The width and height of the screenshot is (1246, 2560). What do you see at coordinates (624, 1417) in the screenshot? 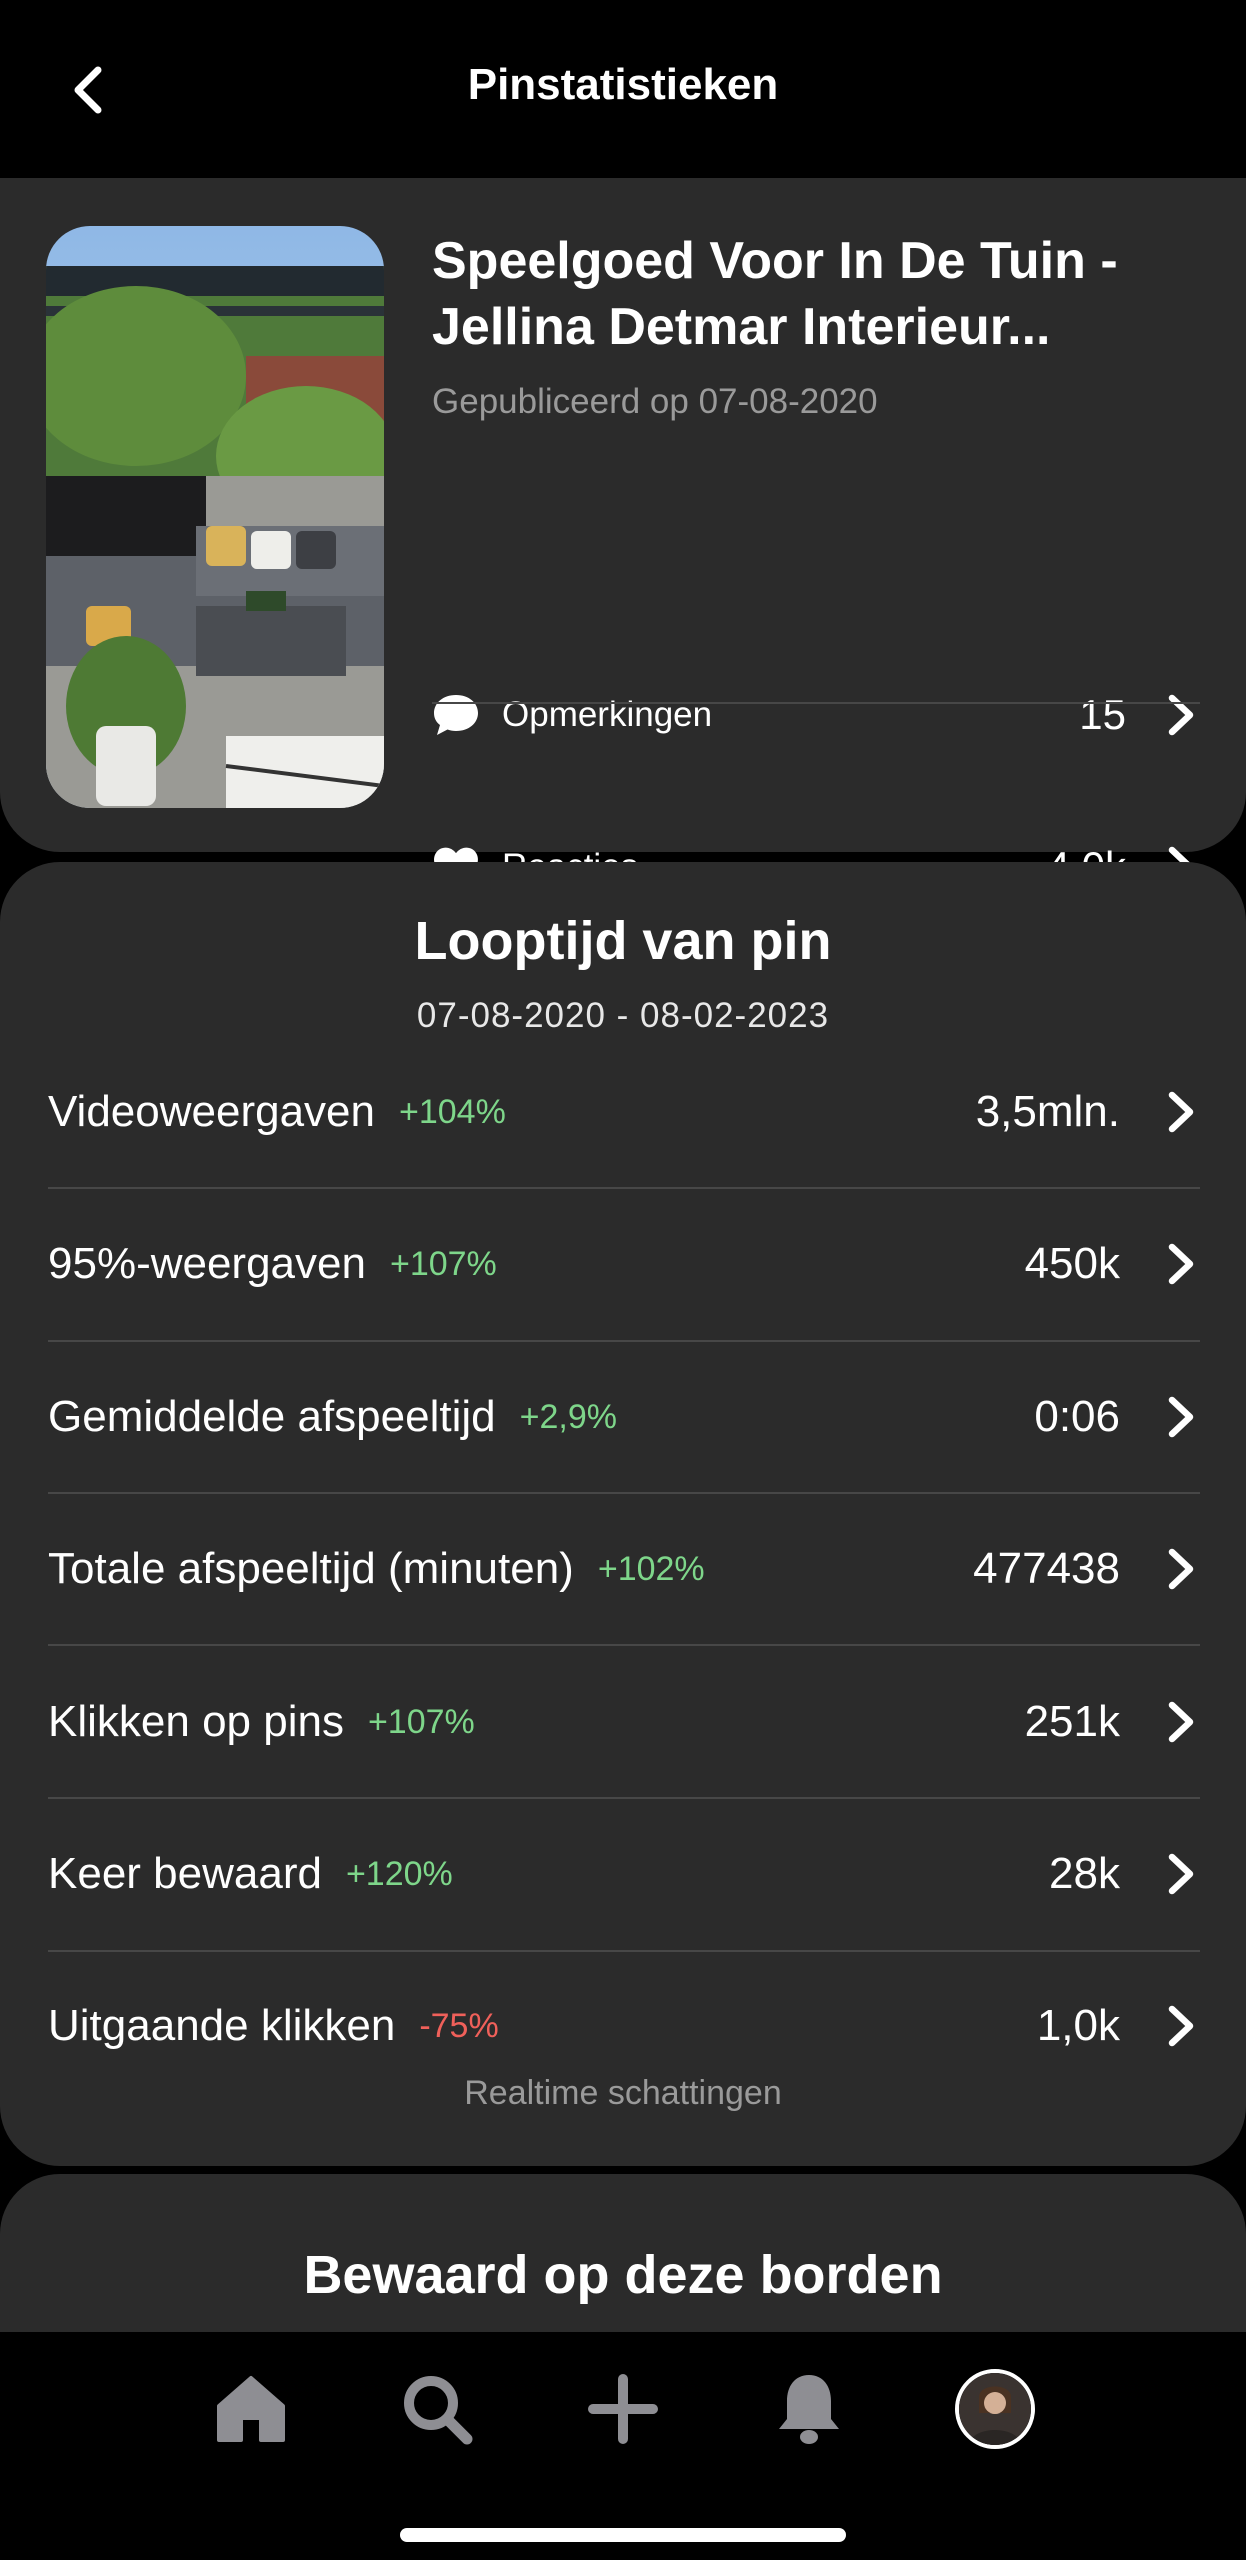
I see `stat-row-avg-playtime: Gemiddelde afspeeltijd +2,9% 0:06` at bounding box center [624, 1417].